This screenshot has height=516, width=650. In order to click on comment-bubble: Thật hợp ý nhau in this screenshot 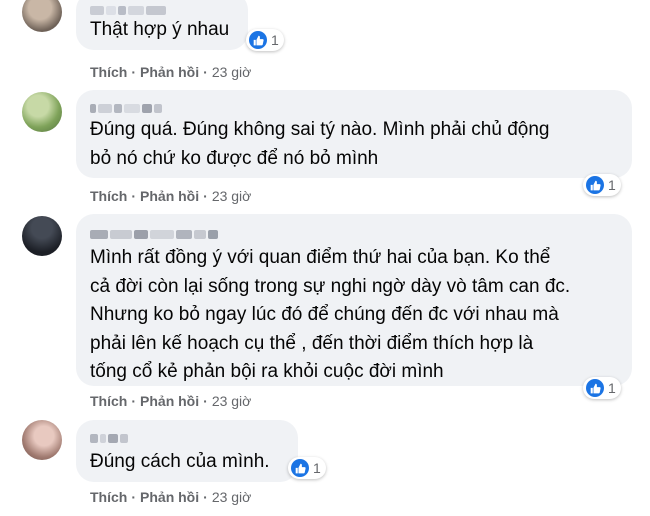, I will do `click(162, 25)`.